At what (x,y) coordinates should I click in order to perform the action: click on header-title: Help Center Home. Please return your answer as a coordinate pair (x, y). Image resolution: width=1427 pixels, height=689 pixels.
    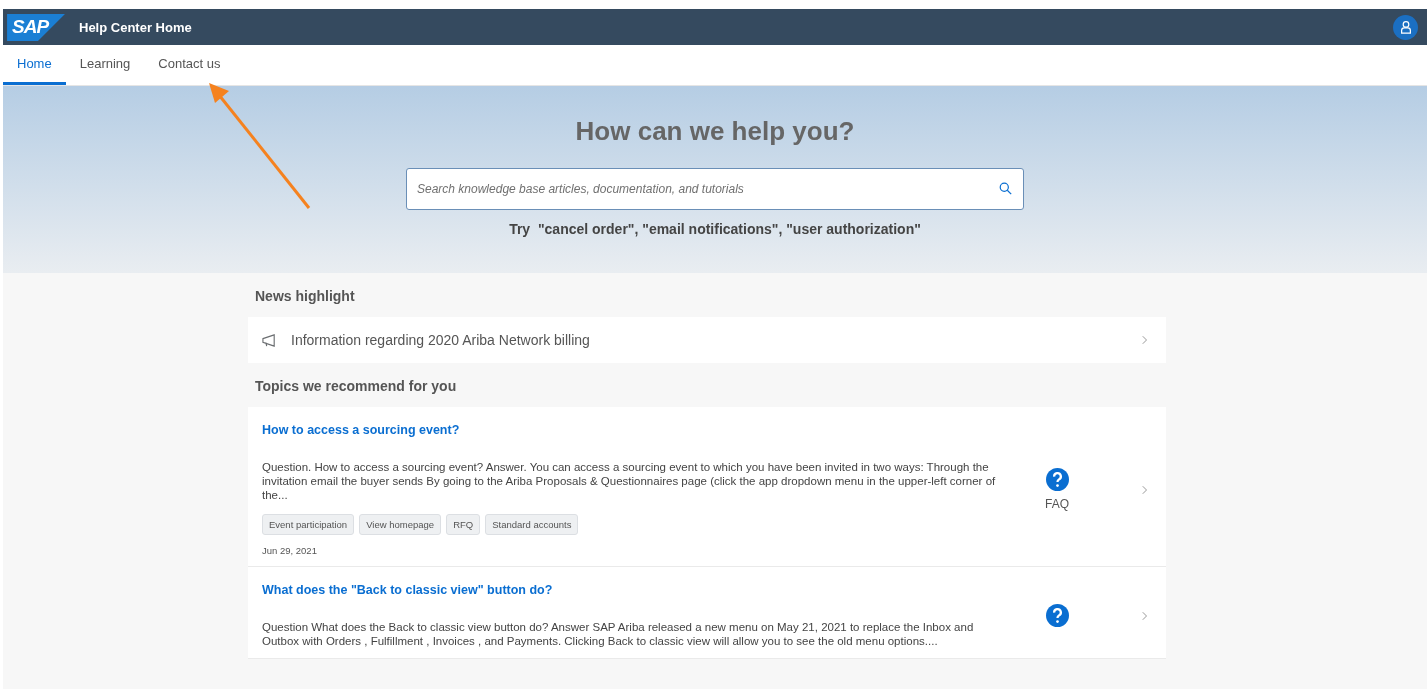
    Looking at the image, I should click on (135, 27).